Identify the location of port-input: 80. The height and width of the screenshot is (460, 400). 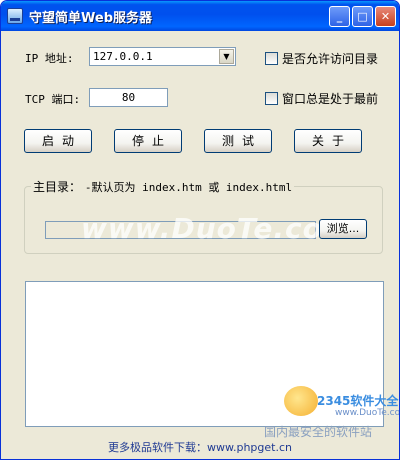
(128, 97).